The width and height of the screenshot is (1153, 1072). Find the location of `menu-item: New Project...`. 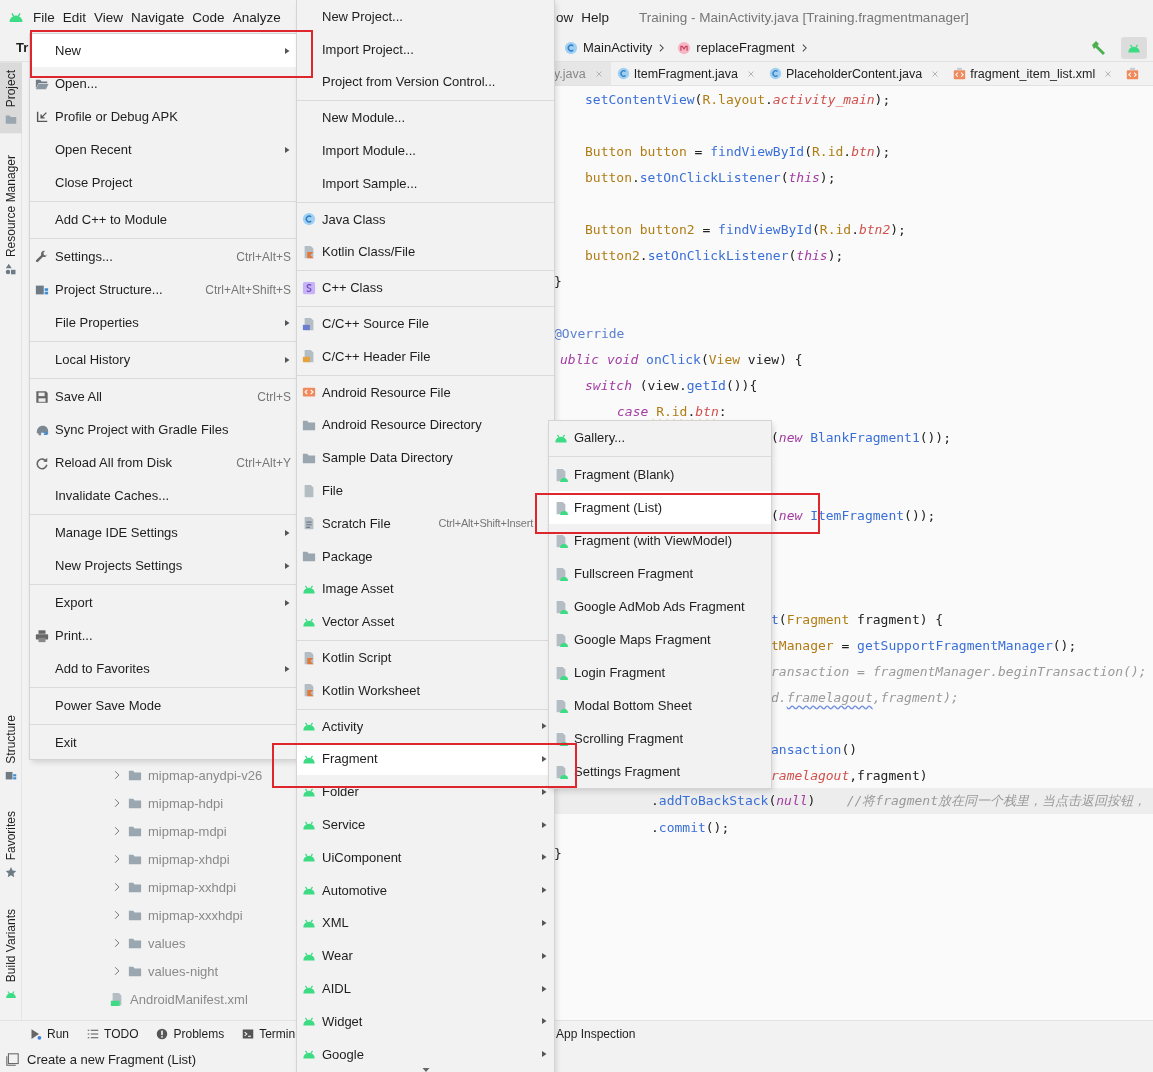

menu-item: New Project... is located at coordinates (425, 16).